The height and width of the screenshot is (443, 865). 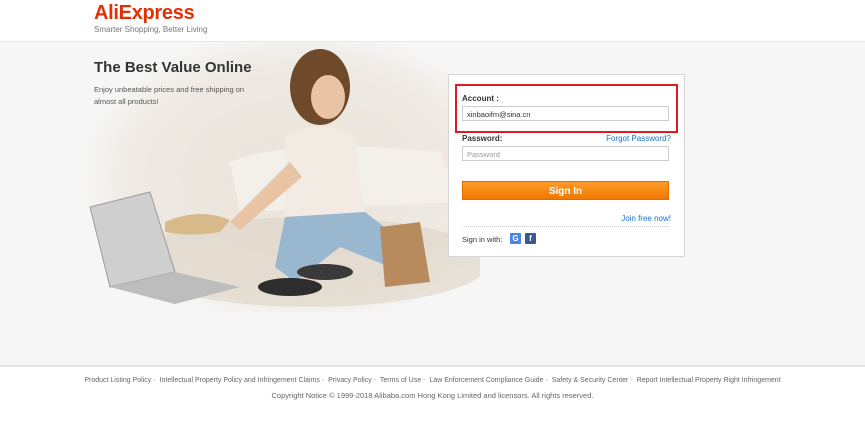 What do you see at coordinates (646, 218) in the screenshot?
I see `join-free-link: Join free now!` at bounding box center [646, 218].